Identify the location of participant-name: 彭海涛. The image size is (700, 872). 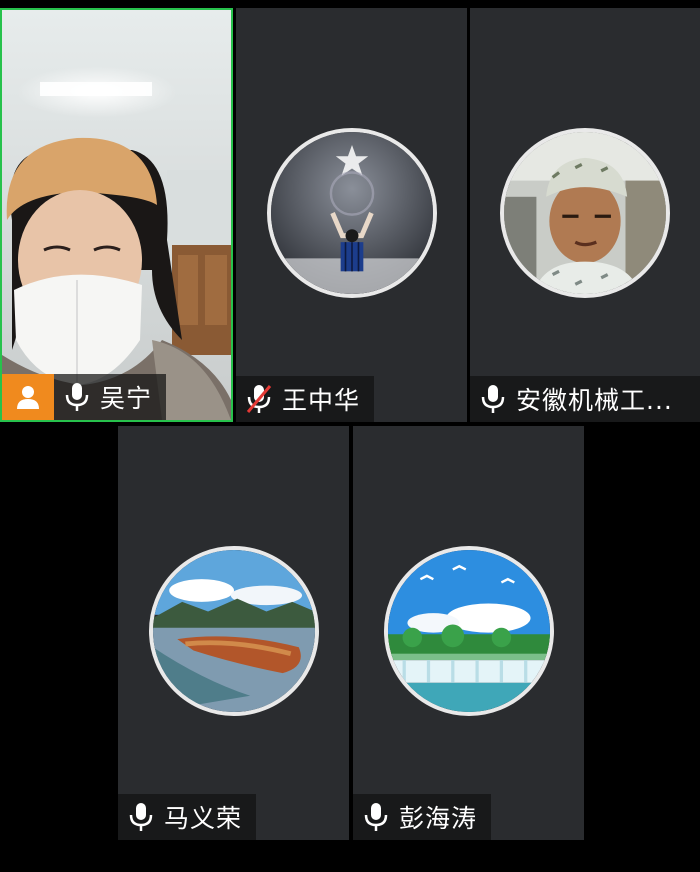
(438, 818).